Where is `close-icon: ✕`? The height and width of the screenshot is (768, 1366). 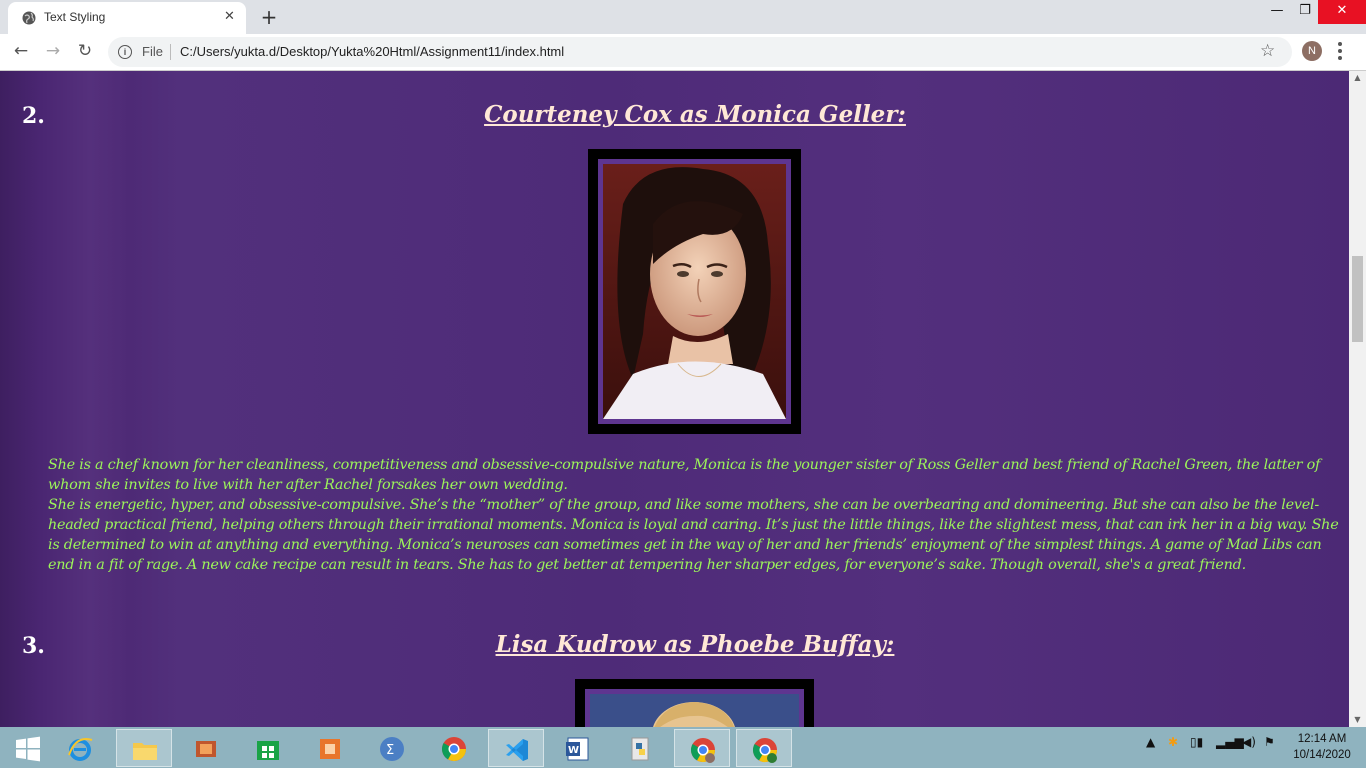 close-icon: ✕ is located at coordinates (229, 16).